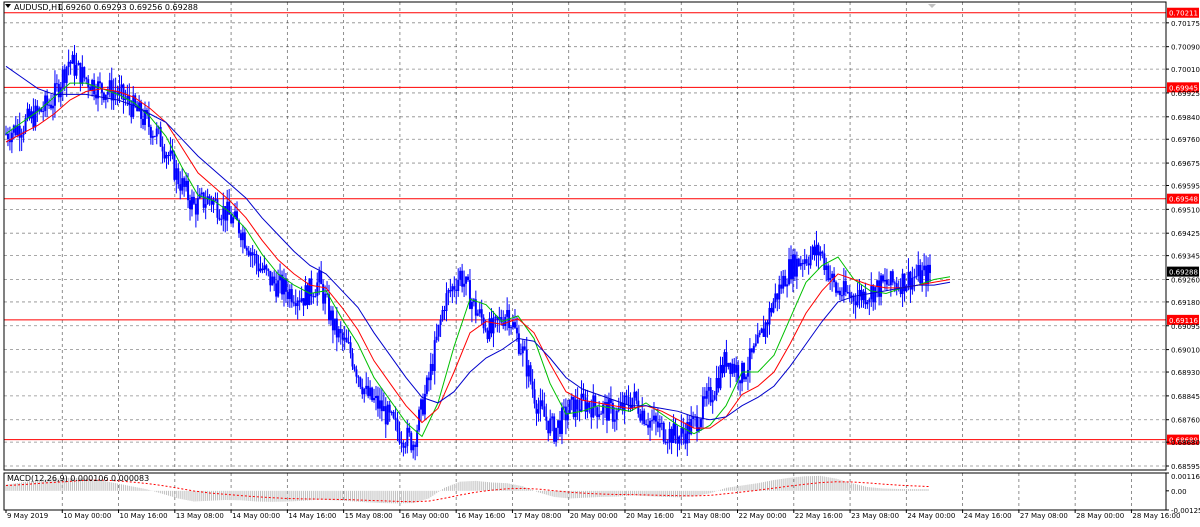  Describe the element at coordinates (594, 516) in the screenshot. I see `x-tick-label: 20 May 00:00` at that location.